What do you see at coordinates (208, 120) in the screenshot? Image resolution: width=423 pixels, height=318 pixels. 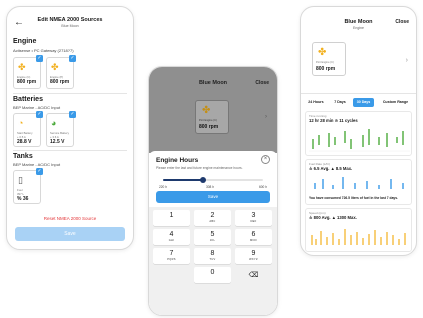 I see `card-caption: Port Engine (C)` at bounding box center [208, 120].